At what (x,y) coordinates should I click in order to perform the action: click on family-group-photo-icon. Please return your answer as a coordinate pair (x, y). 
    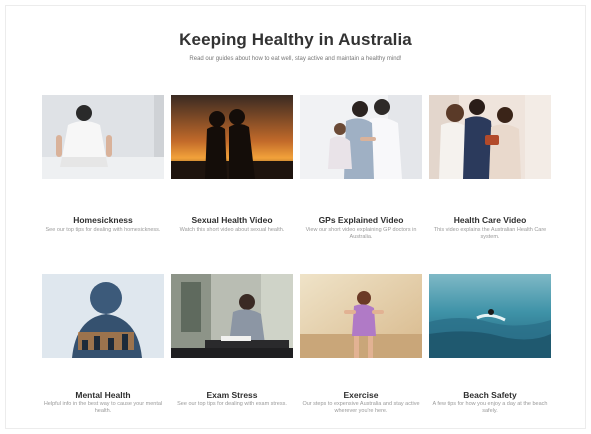
    Looking at the image, I should click on (490, 137).